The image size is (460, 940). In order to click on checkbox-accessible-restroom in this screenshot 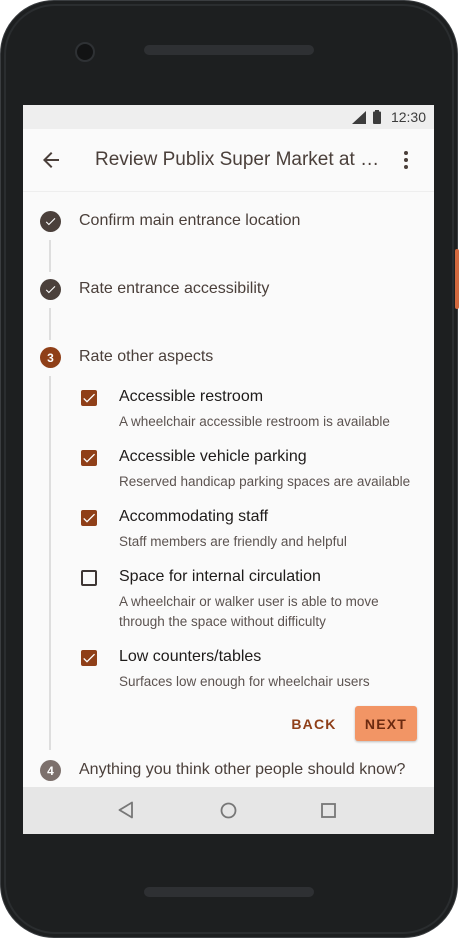, I will do `click(89, 398)`.